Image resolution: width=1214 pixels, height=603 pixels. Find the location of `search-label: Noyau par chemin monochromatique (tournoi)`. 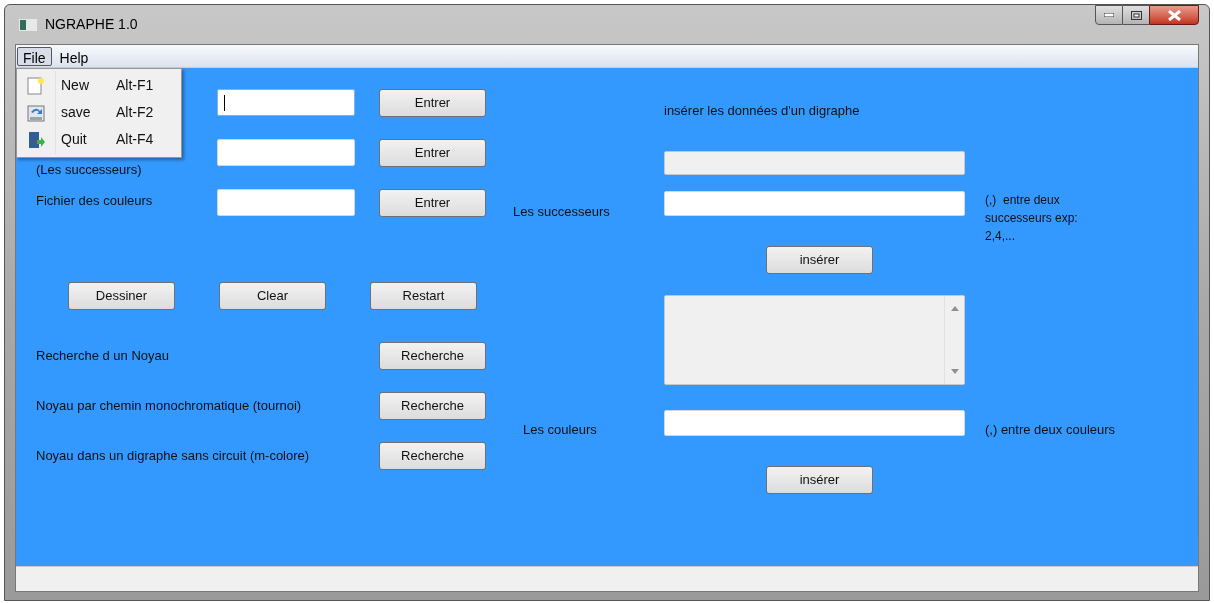

search-label: Noyau par chemin monochromatique (tournoi) is located at coordinates (169, 406).